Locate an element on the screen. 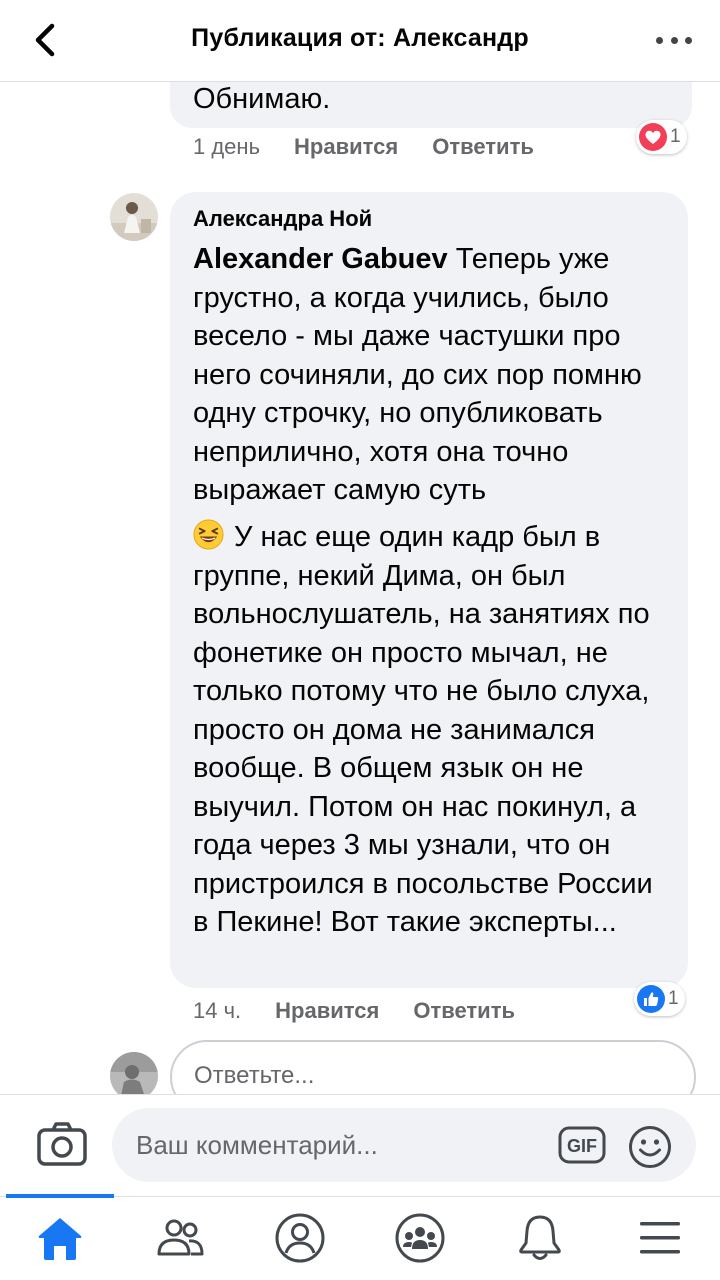 The image size is (720, 1280). comment-timestamp: 1 день is located at coordinates (227, 146).